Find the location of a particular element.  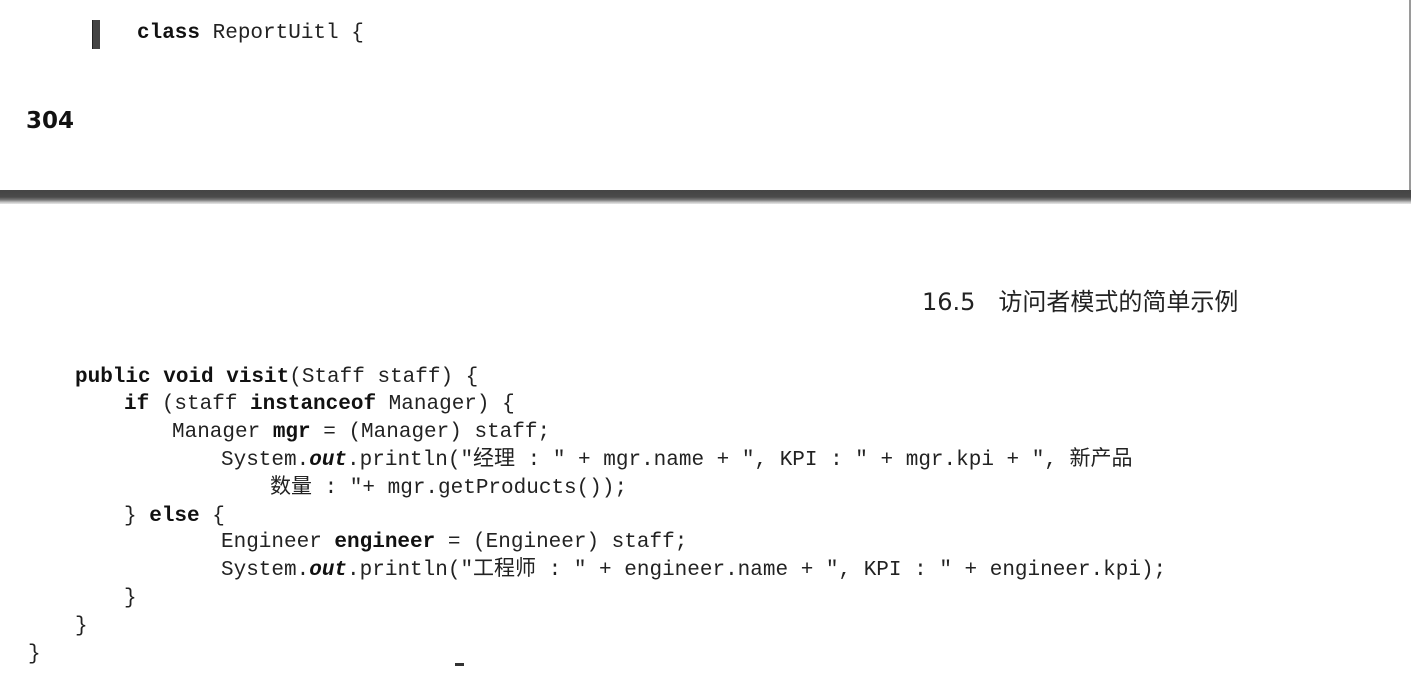

page-divider is located at coordinates (705, 197).